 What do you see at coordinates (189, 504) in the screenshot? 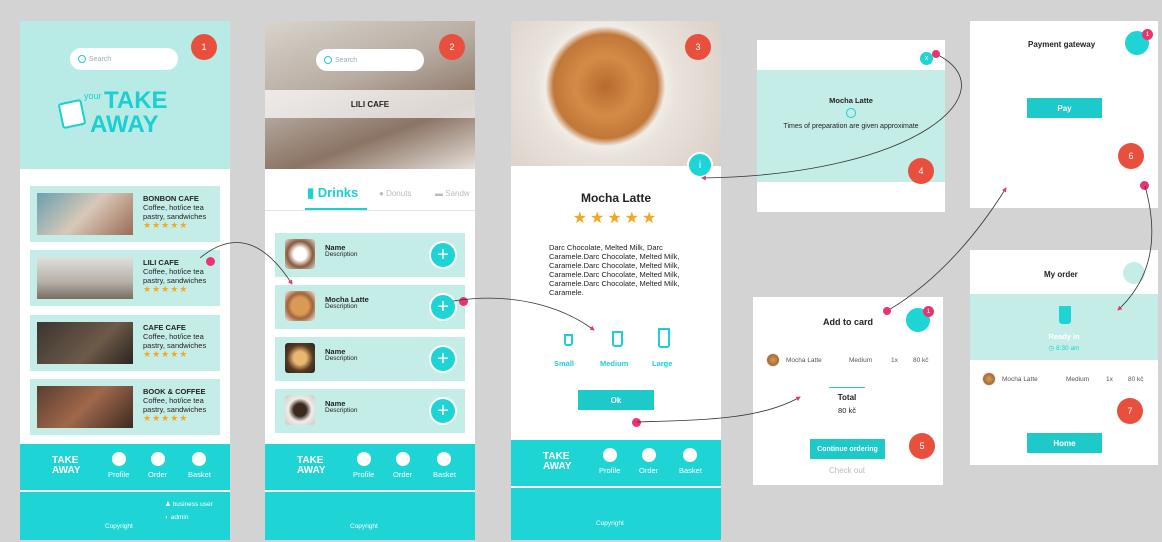
I see `business-user-link: ♟ business user` at bounding box center [189, 504].